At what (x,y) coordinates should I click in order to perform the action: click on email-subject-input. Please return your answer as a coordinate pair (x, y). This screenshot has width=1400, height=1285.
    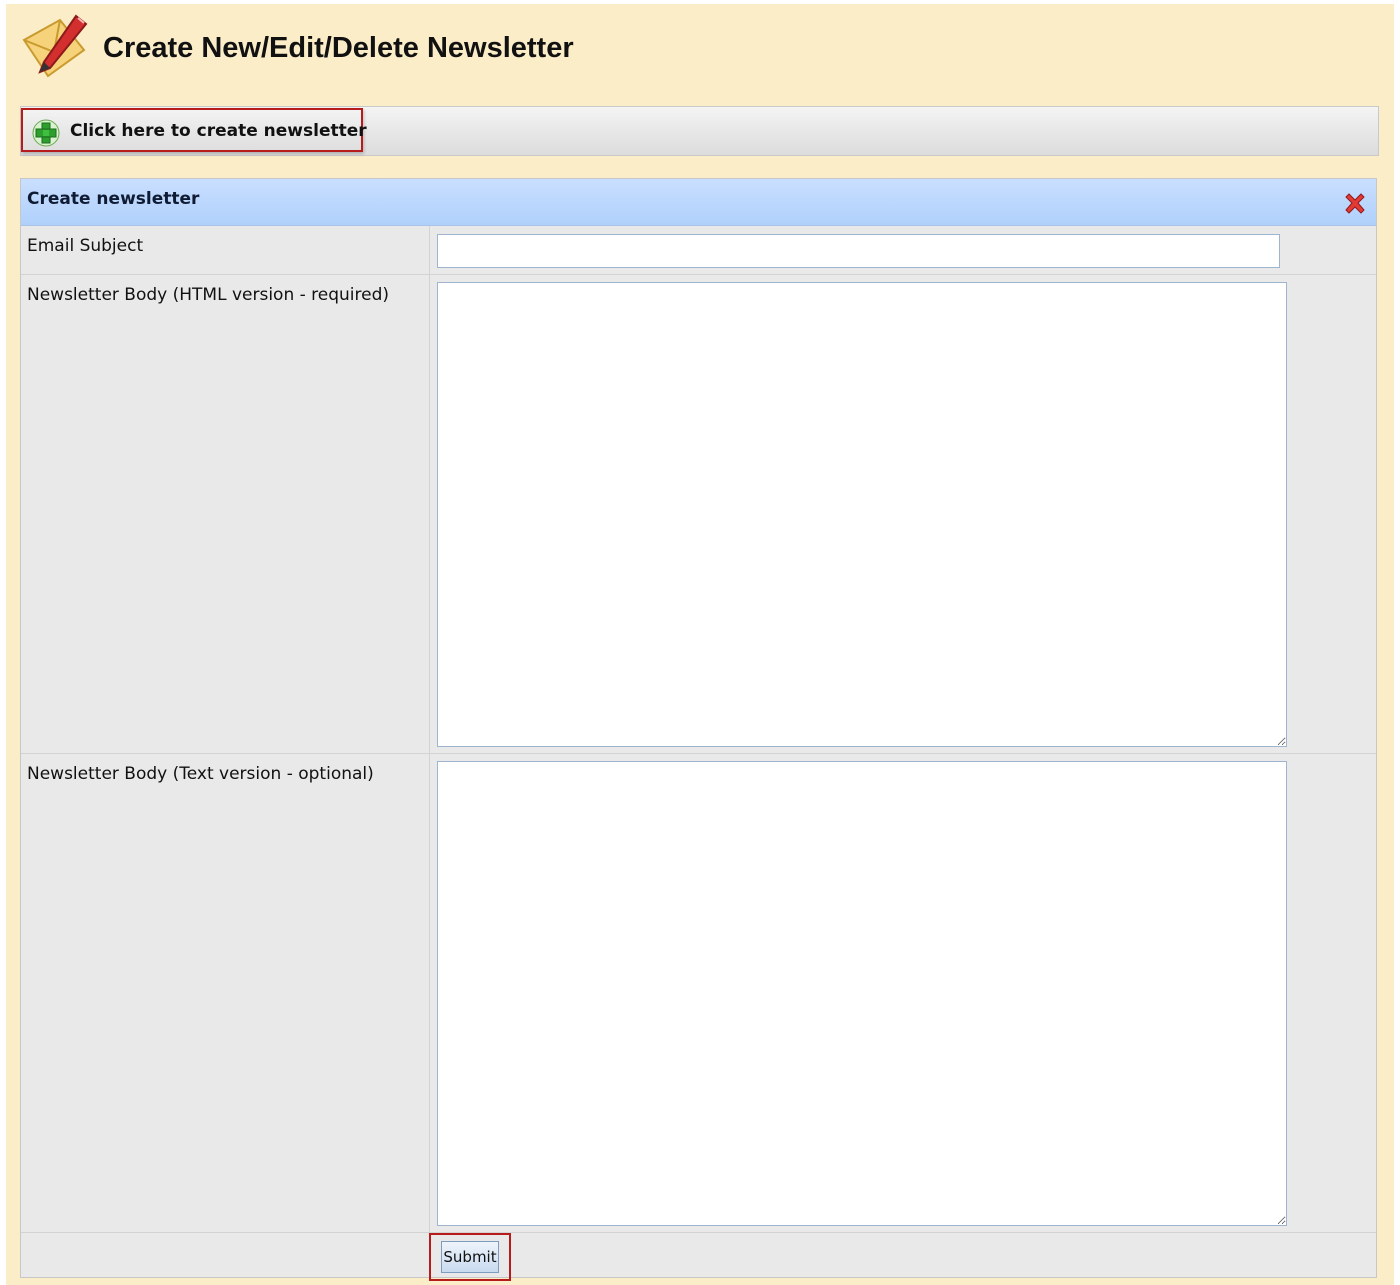
    Looking at the image, I should click on (858, 251).